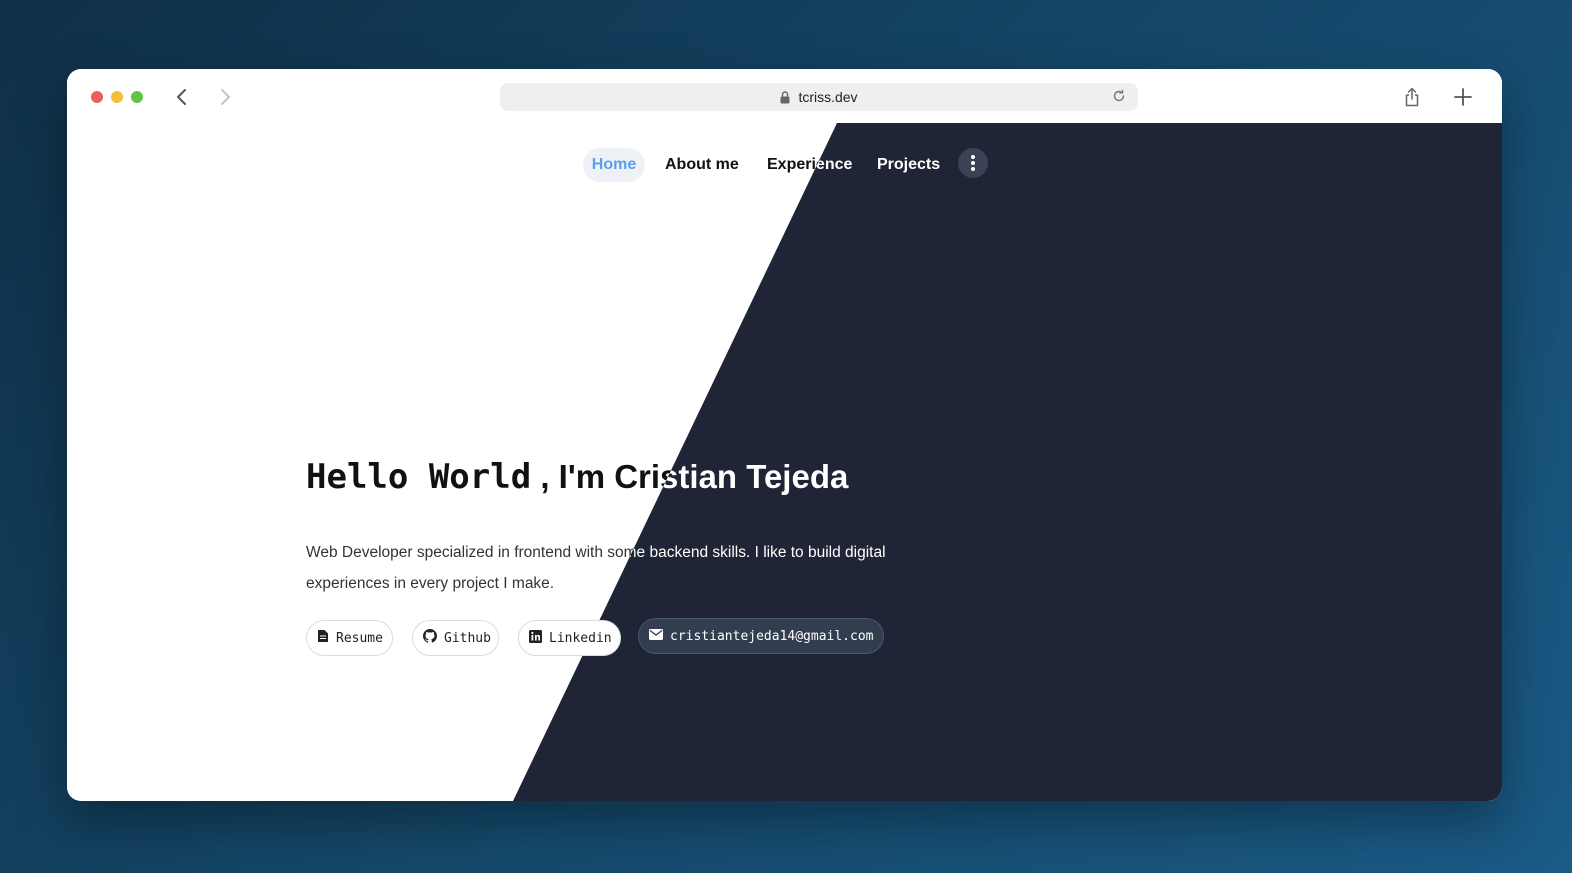 This screenshot has width=1572, height=873. Describe the element at coordinates (702, 165) in the screenshot. I see `nav-item-about-me: About me` at that location.